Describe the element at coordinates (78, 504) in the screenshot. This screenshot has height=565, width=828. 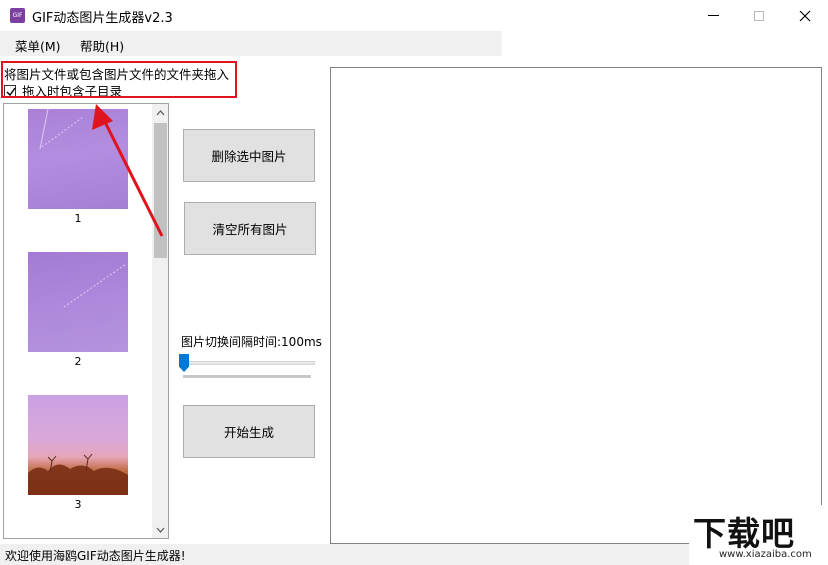
I see `thumbnail-label: 3` at that location.